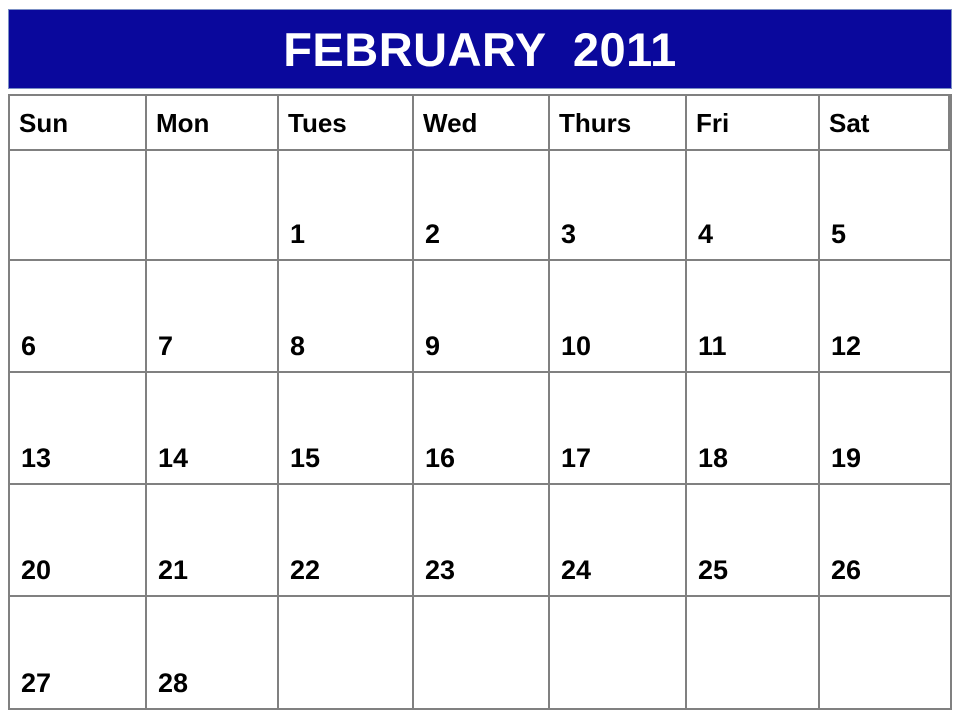  What do you see at coordinates (346, 541) in the screenshot?
I see `day-cell: 22` at bounding box center [346, 541].